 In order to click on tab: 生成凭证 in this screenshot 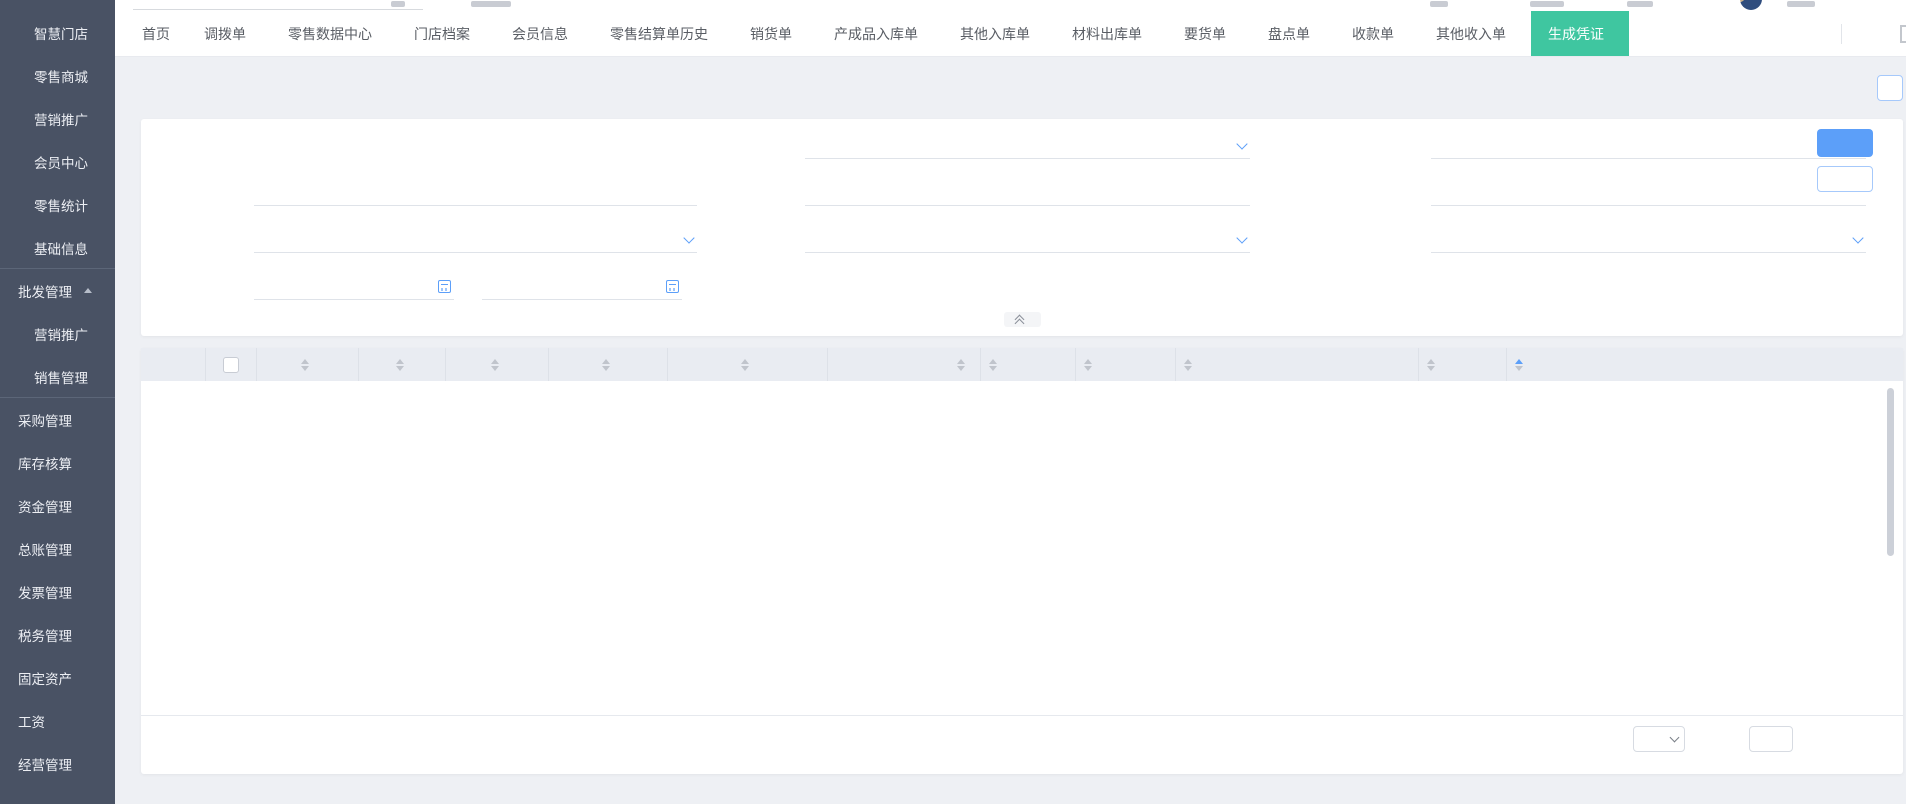, I will do `click(1580, 33)`.